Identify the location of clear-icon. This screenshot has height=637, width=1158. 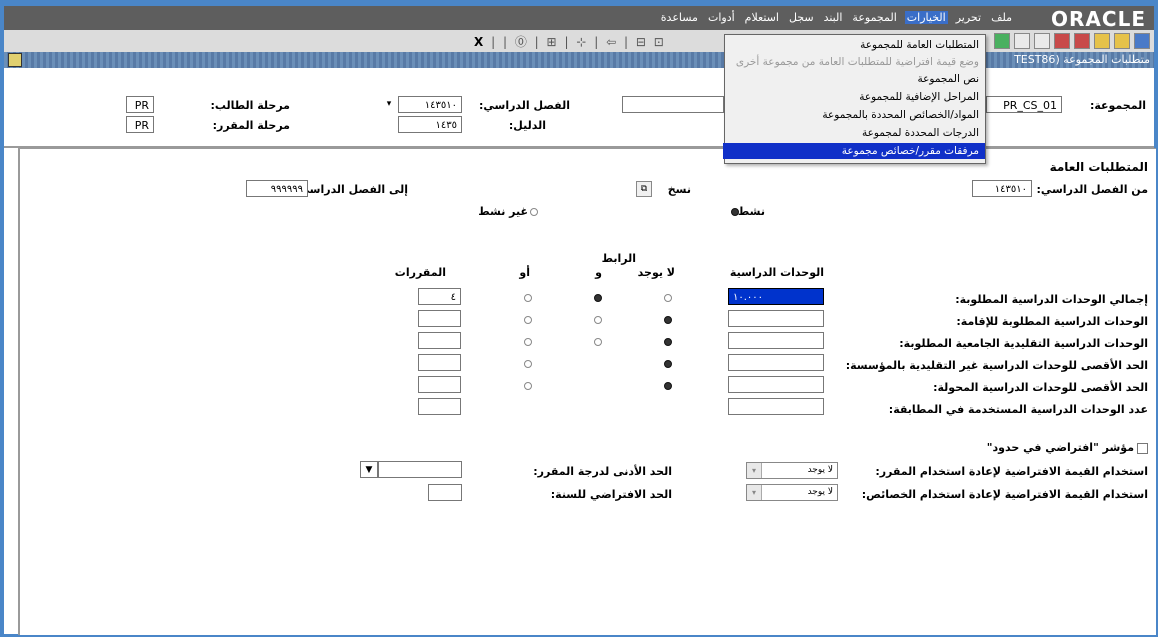
(1022, 41).